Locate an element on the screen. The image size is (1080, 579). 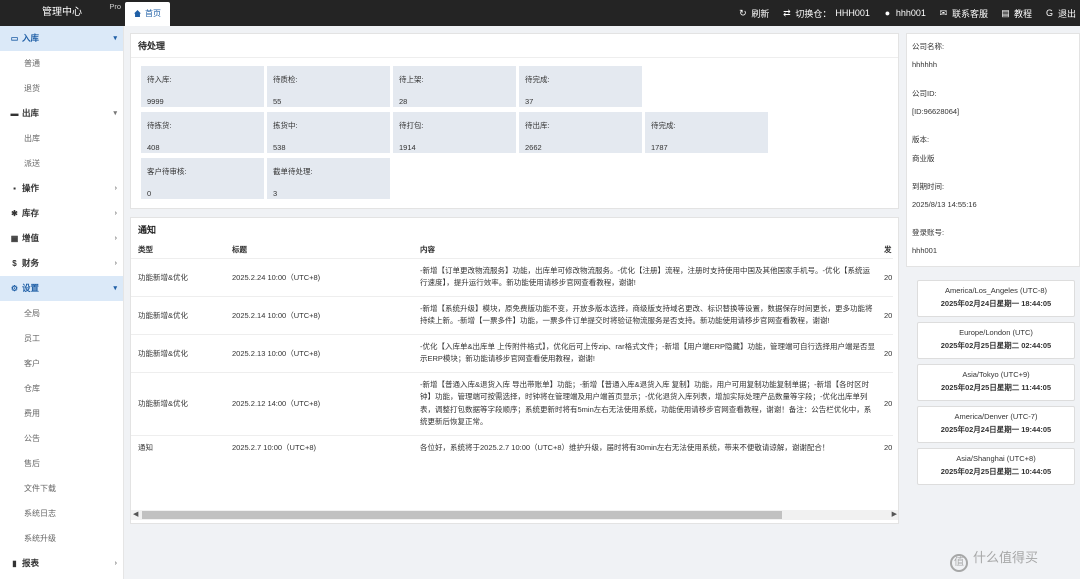
stat-label: 客户待审核: is located at coordinates (167, 171).